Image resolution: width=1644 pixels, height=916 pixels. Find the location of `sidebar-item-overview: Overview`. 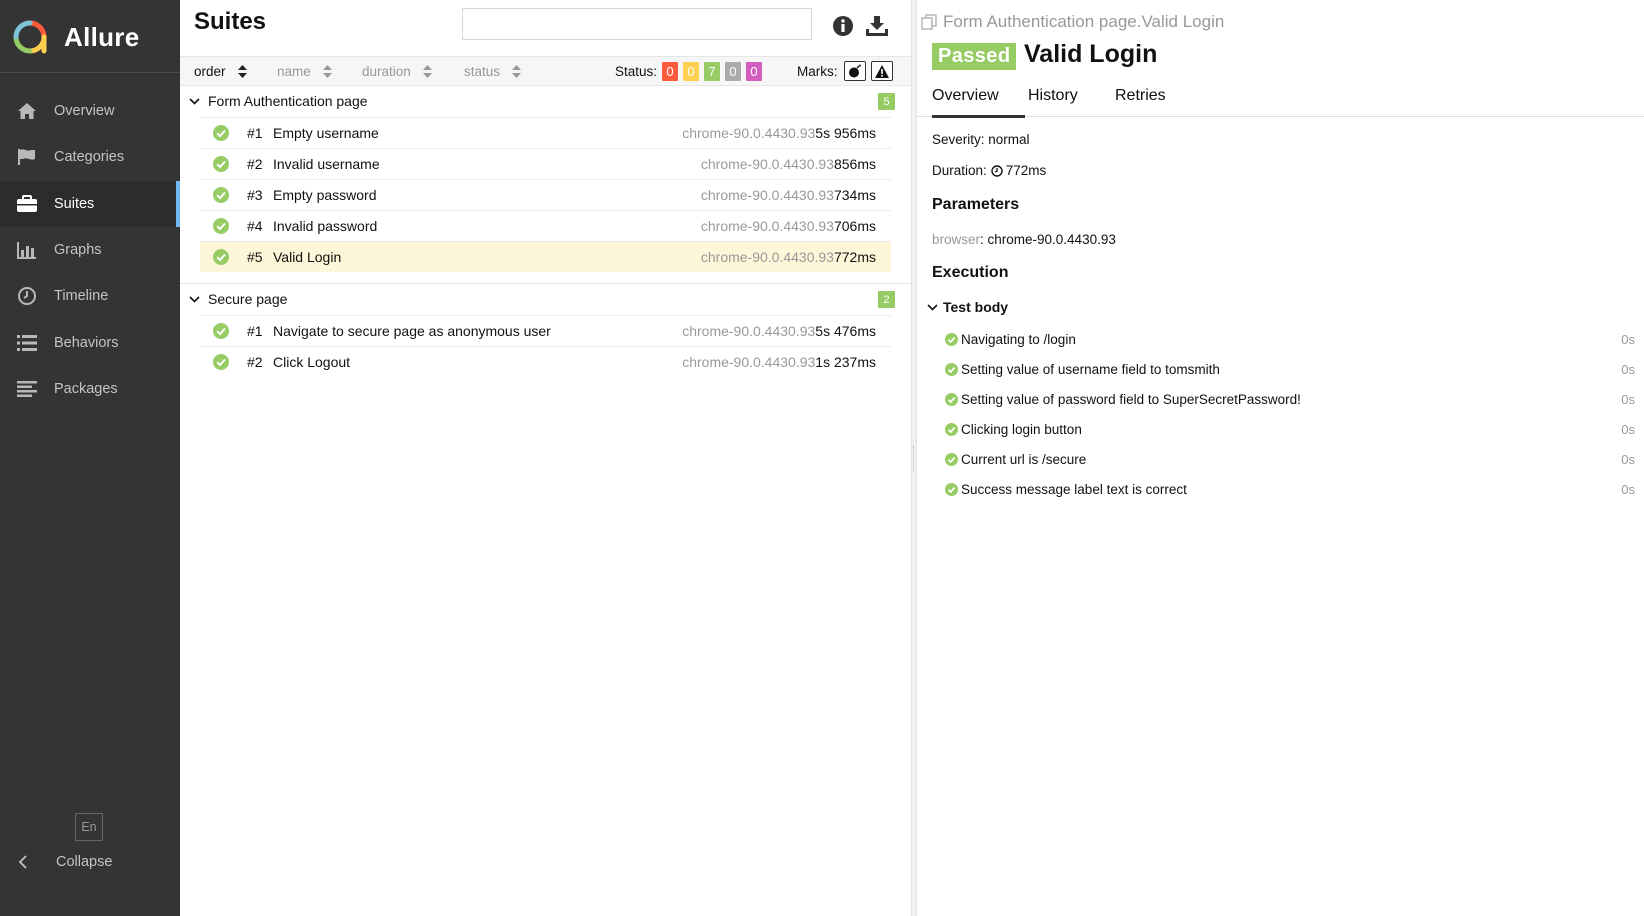

sidebar-item-overview: Overview is located at coordinates (90, 111).